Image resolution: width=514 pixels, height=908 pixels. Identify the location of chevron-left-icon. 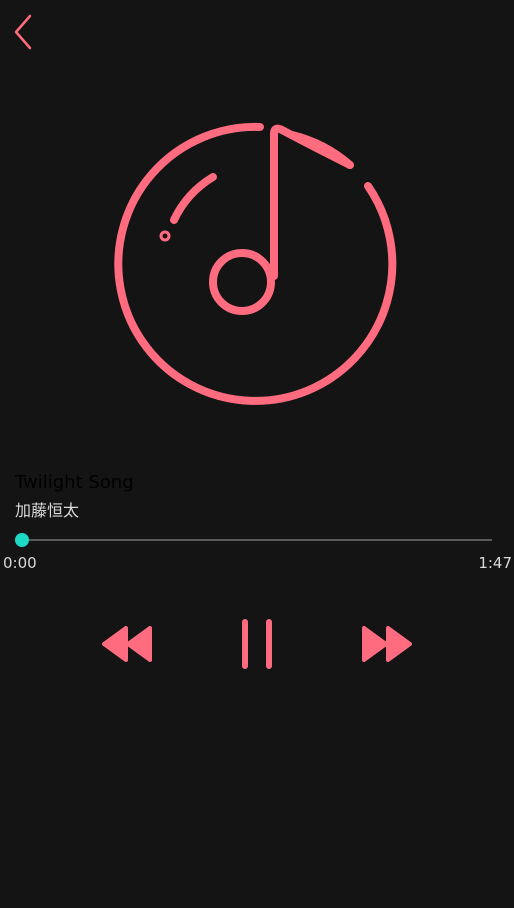
(23, 32).